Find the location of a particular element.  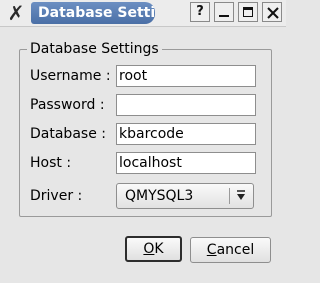

close-icon is located at coordinates (273, 13).